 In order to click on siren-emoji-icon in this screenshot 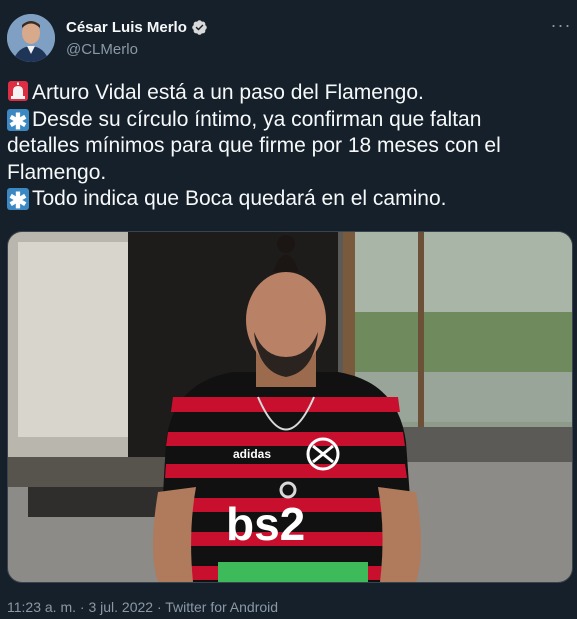, I will do `click(18, 91)`.